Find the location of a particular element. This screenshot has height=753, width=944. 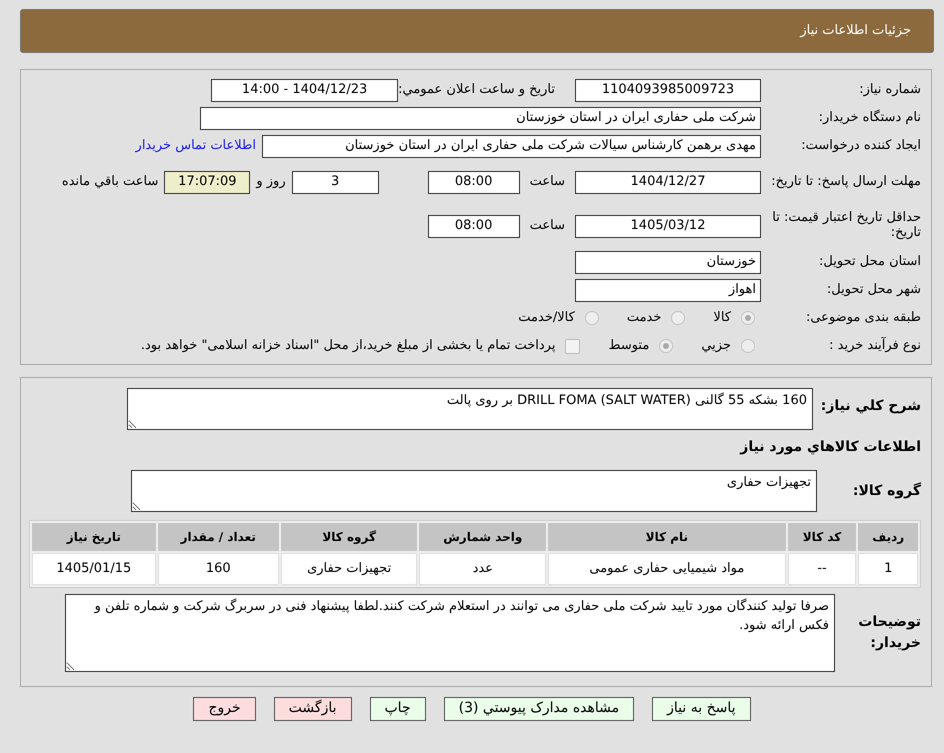

field-label: ایجاد کننده درخواست: is located at coordinates (860, 146).